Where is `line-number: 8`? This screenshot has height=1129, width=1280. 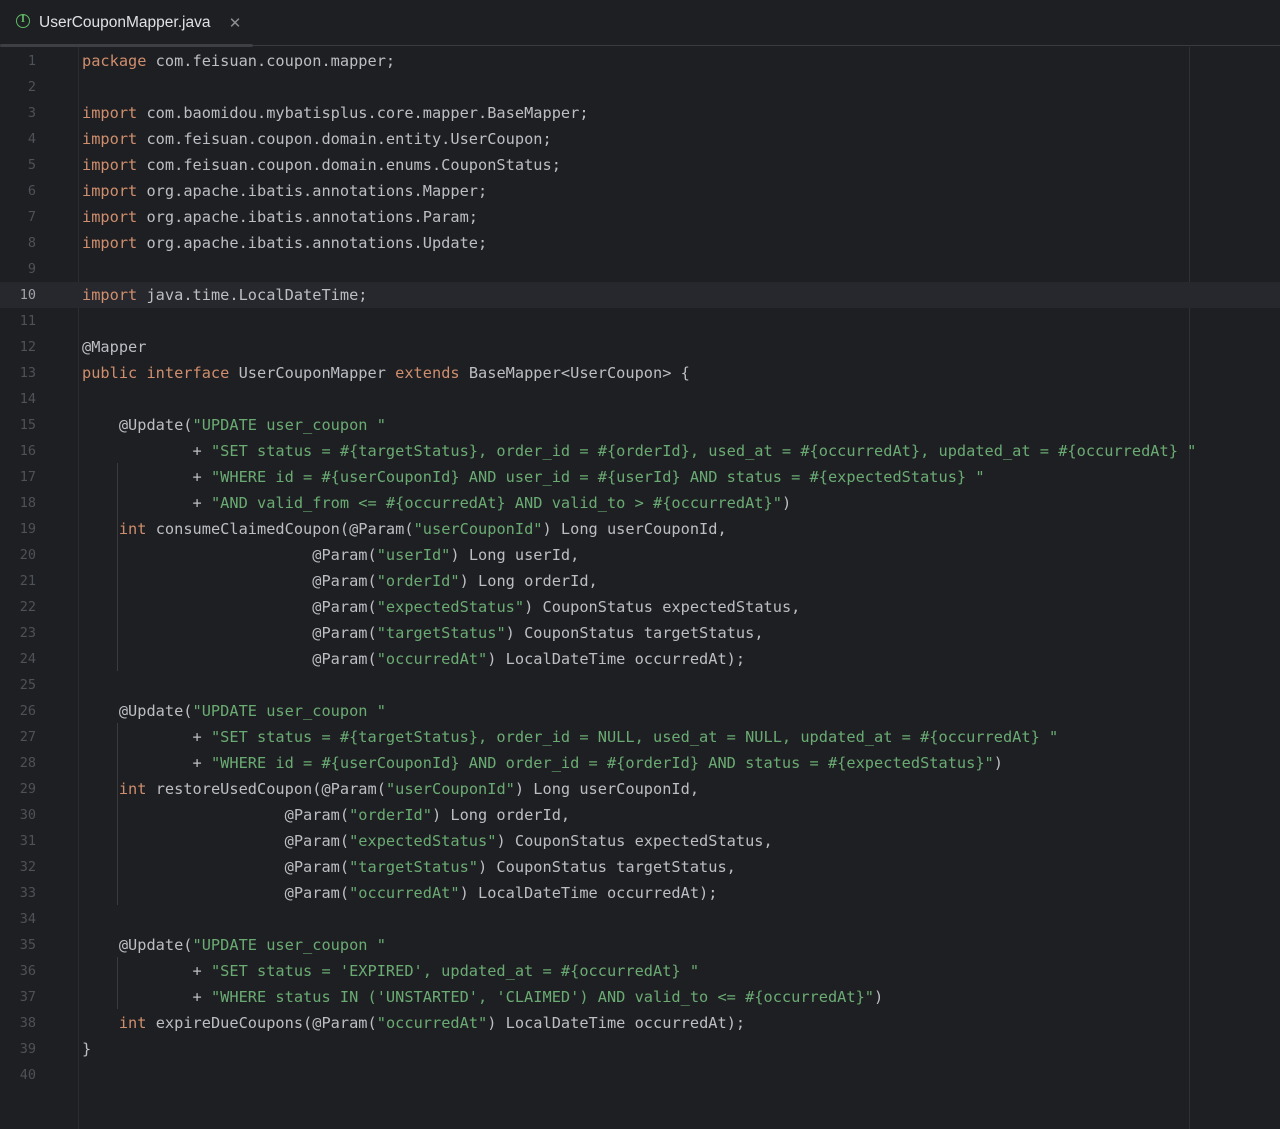 line-number: 8 is located at coordinates (18, 243).